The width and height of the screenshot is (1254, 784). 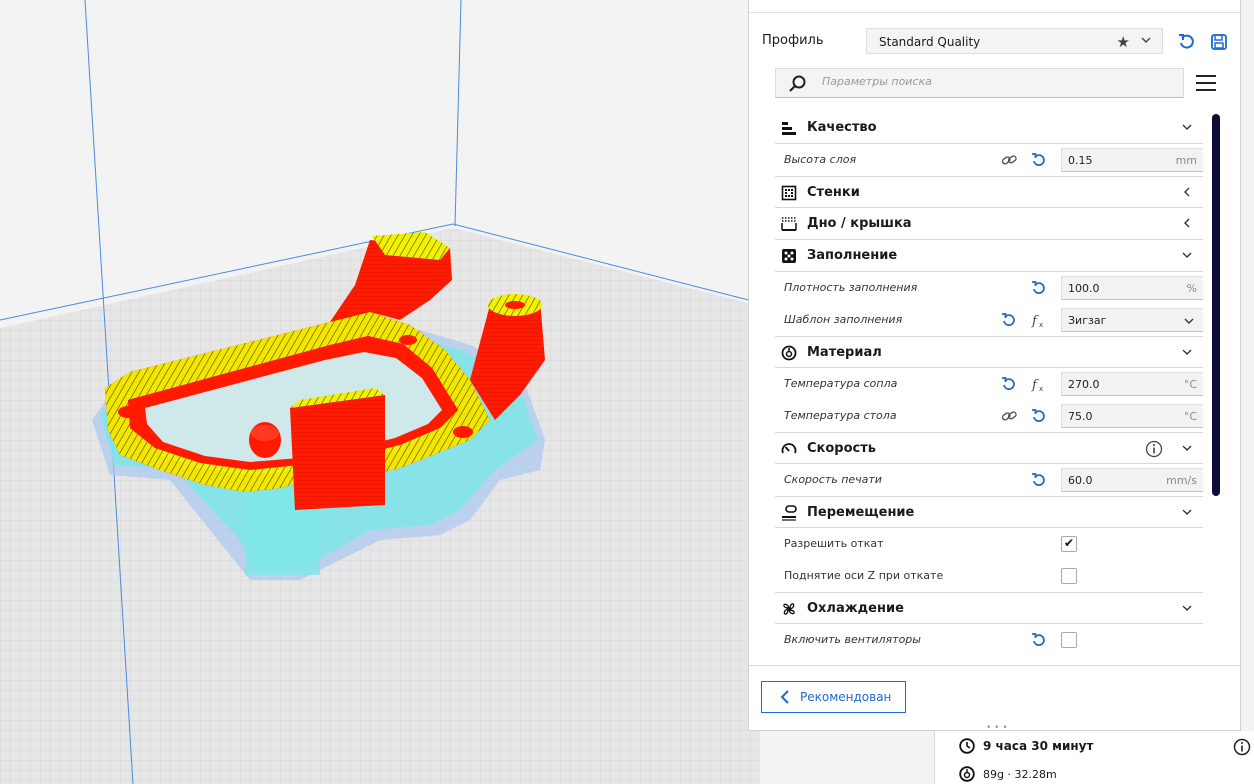 What do you see at coordinates (1132, 480) in the screenshot?
I see `print-speed-field: 60.0 mm/s` at bounding box center [1132, 480].